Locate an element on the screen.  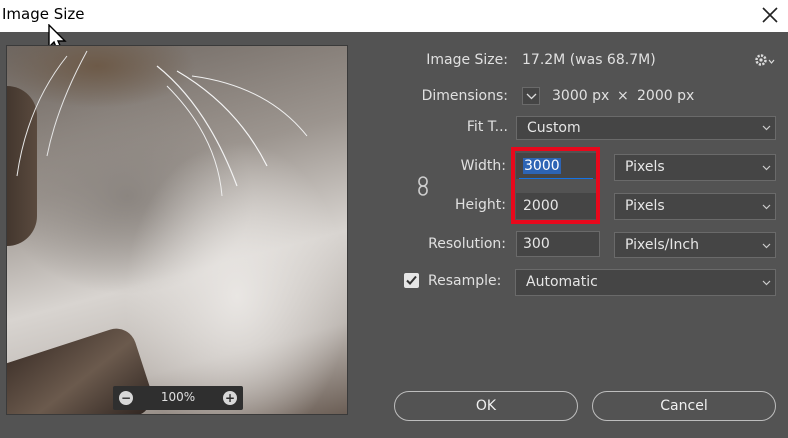
height-label: Height: is located at coordinates (480, 205).